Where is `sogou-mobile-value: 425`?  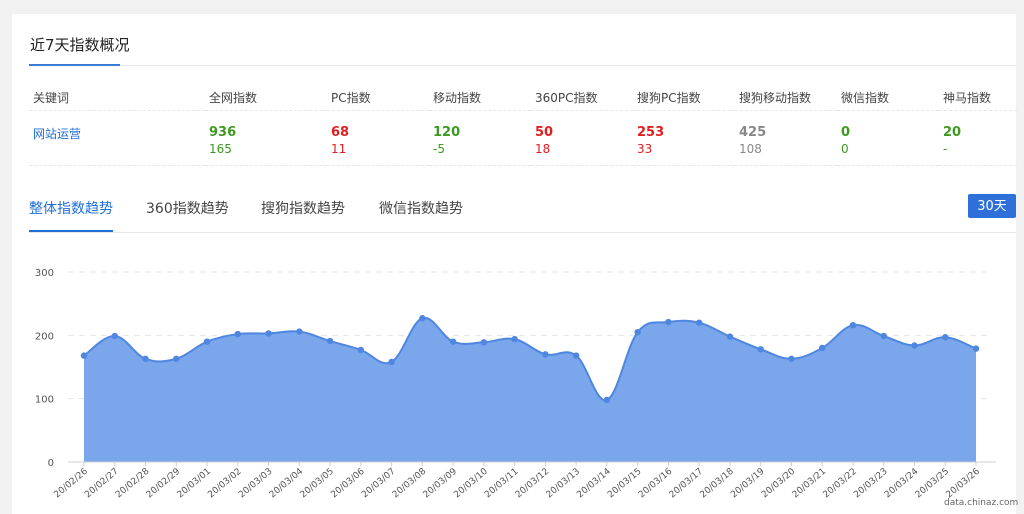
sogou-mobile-value: 425 is located at coordinates (753, 132).